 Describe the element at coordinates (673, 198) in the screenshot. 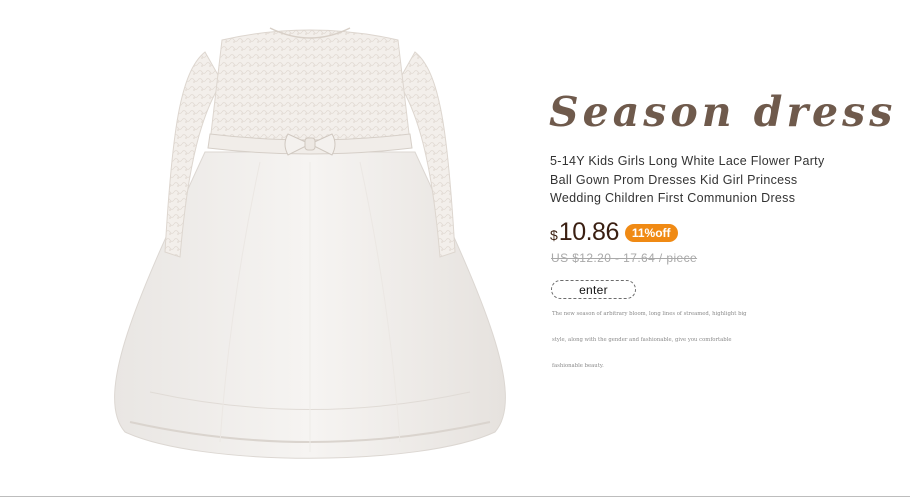

I see `product-title-line: Wedding Children First Communion Dress` at that location.